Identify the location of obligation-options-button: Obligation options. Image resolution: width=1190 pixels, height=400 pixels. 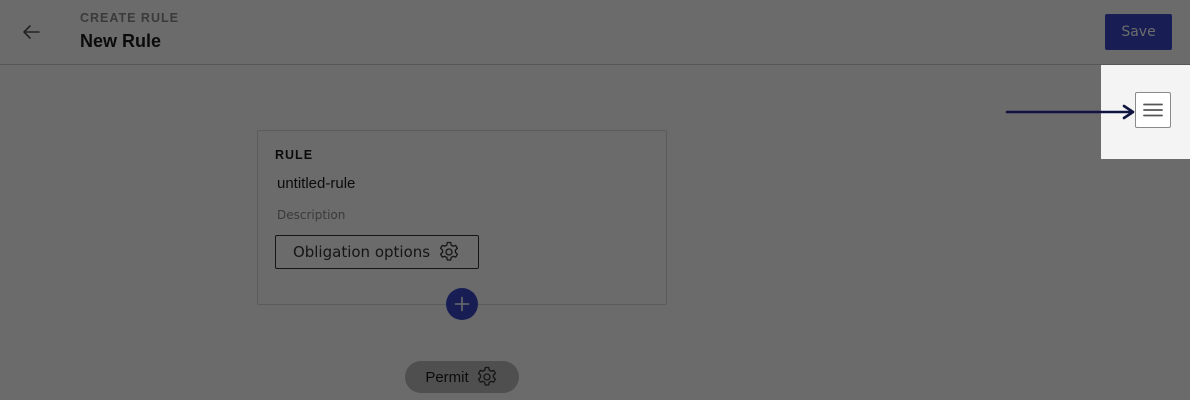
(377, 252).